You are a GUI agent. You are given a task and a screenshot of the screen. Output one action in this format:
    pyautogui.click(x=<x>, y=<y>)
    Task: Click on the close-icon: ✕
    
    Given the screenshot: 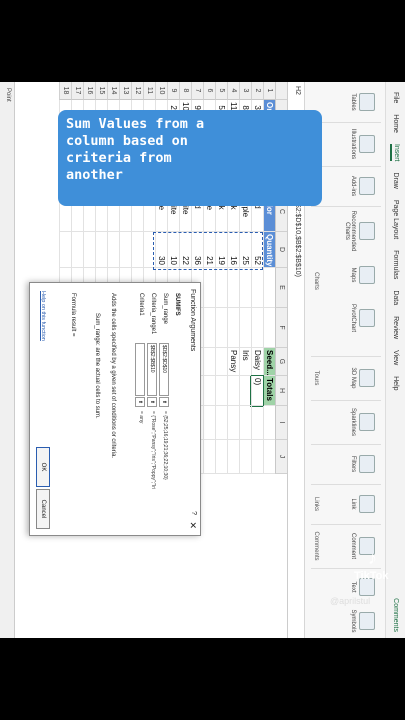 What is the action you would take?
    pyautogui.click(x=192, y=525)
    